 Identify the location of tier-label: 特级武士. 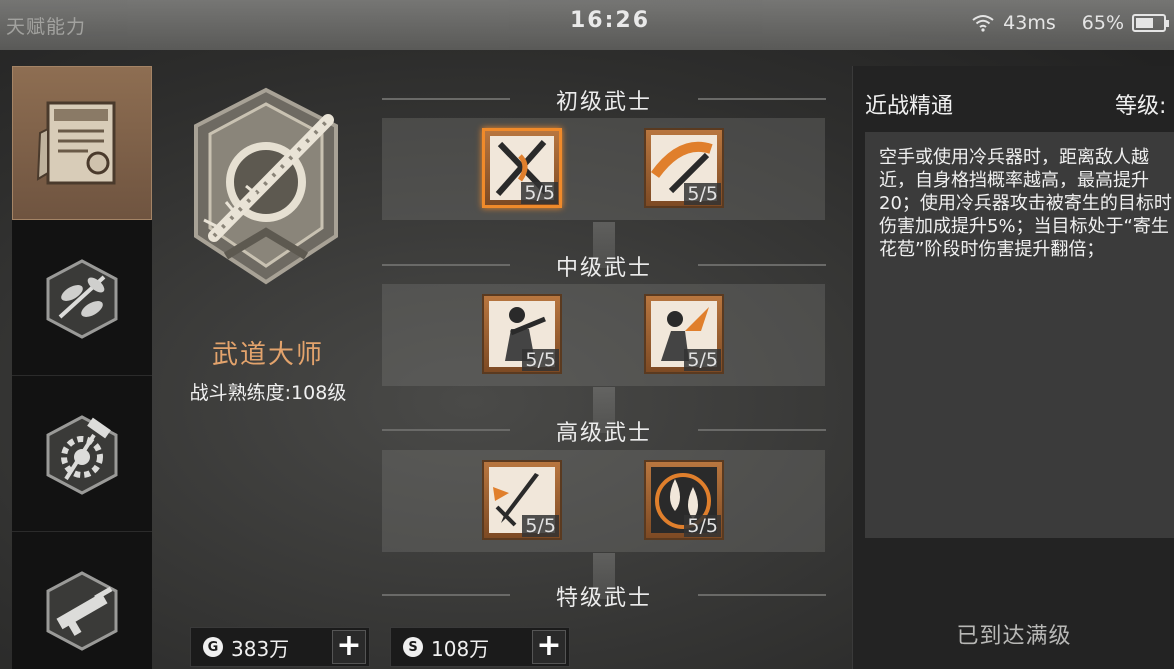
(603, 598).